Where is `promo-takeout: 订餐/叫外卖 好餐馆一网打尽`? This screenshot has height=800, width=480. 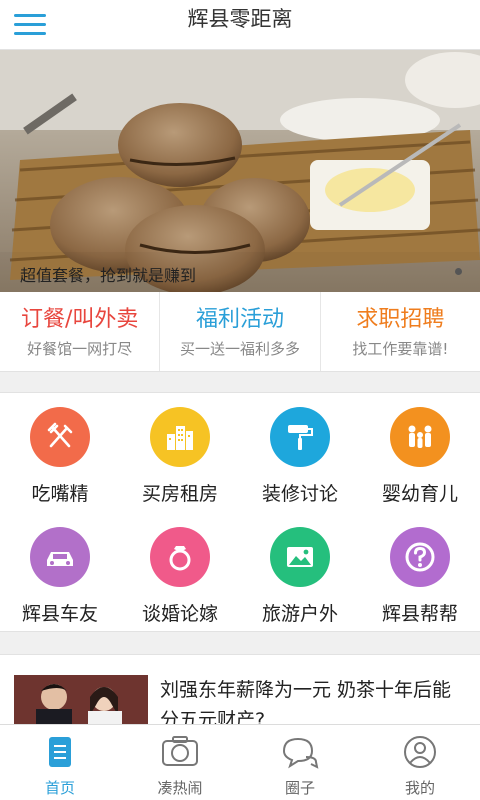 promo-takeout: 订餐/叫外卖 好餐馆一网打尽 is located at coordinates (80, 331).